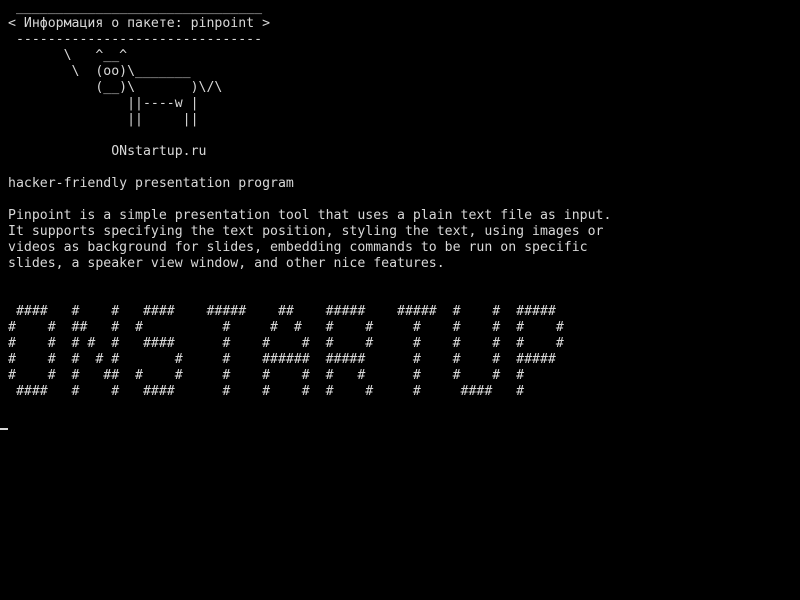  Describe the element at coordinates (139, 23) in the screenshot. I see `terminal-line: < Информация о пакете: pinpoint >` at that location.